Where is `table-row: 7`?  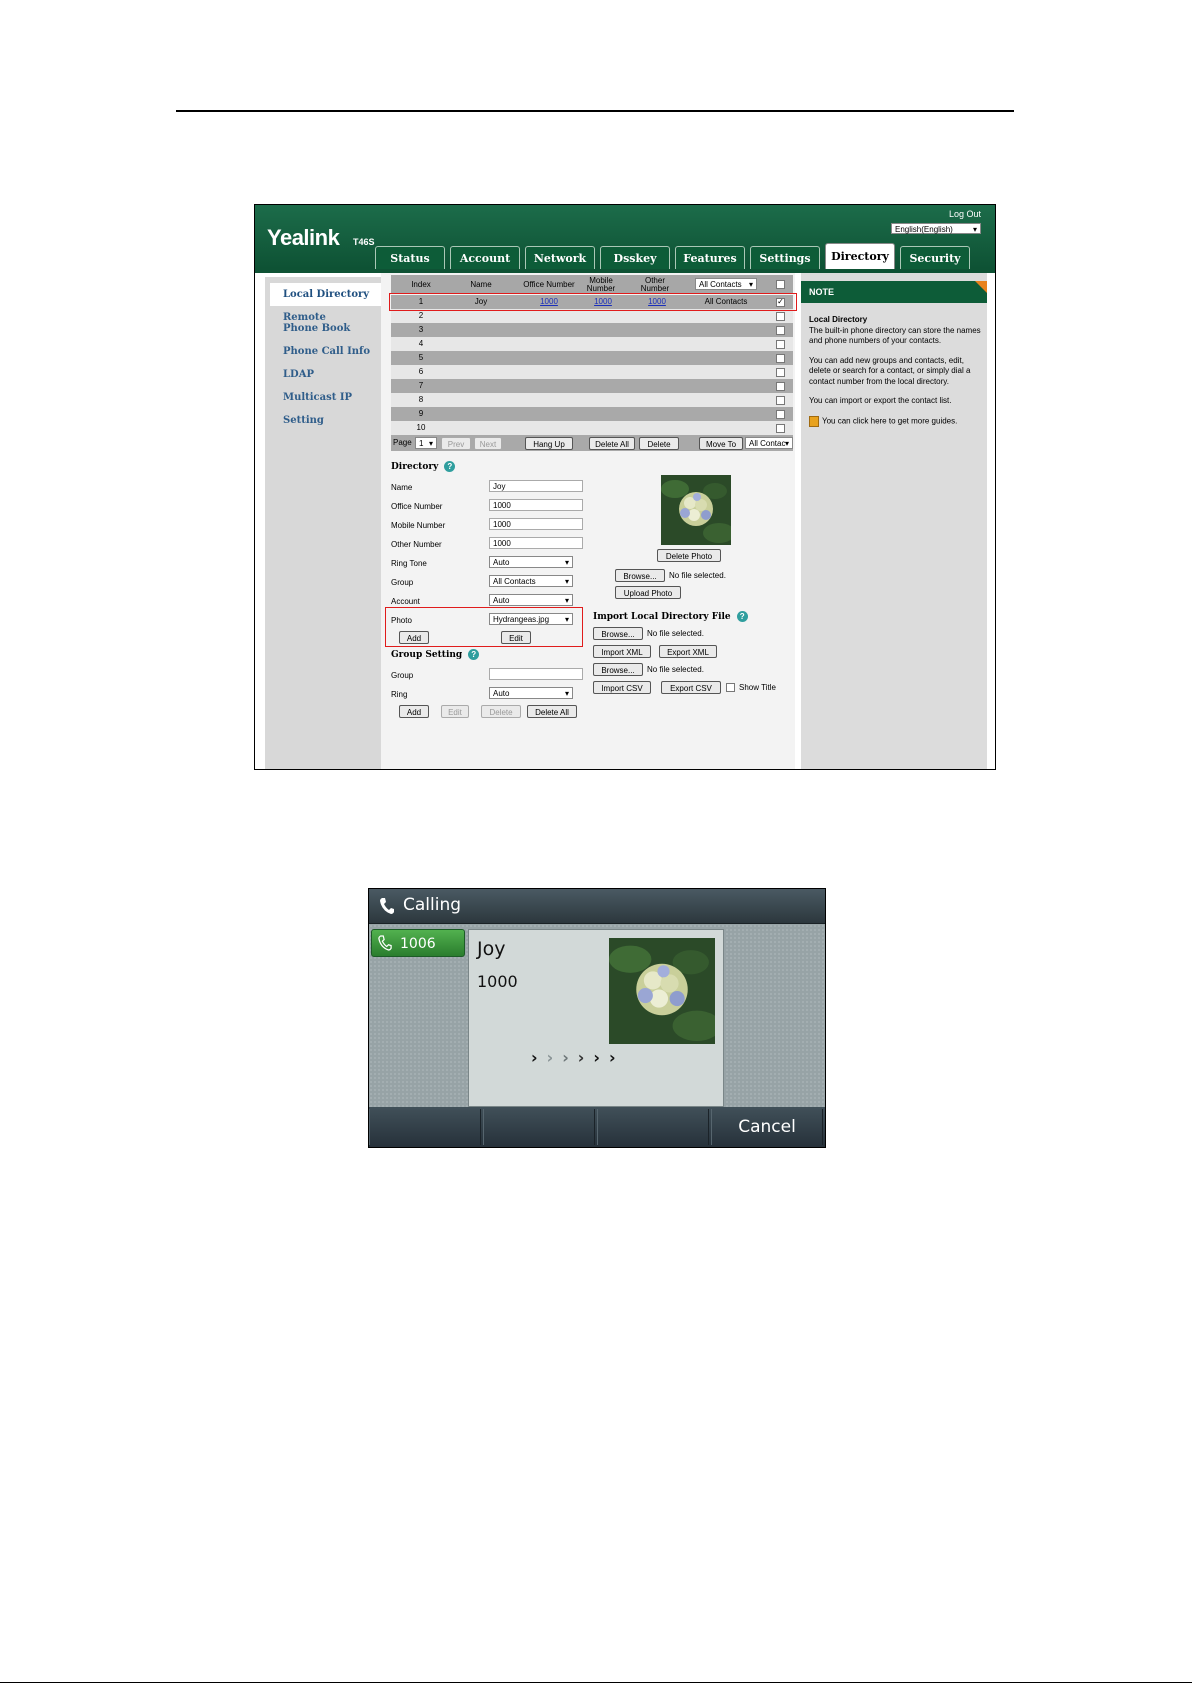 table-row: 7 is located at coordinates (592, 386).